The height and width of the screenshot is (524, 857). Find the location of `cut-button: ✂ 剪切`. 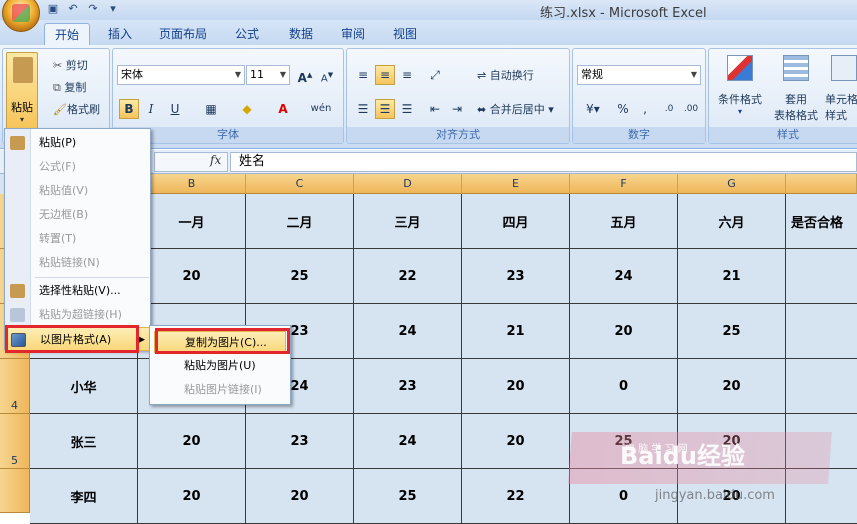

cut-button: ✂ 剪切 is located at coordinates (70, 65).